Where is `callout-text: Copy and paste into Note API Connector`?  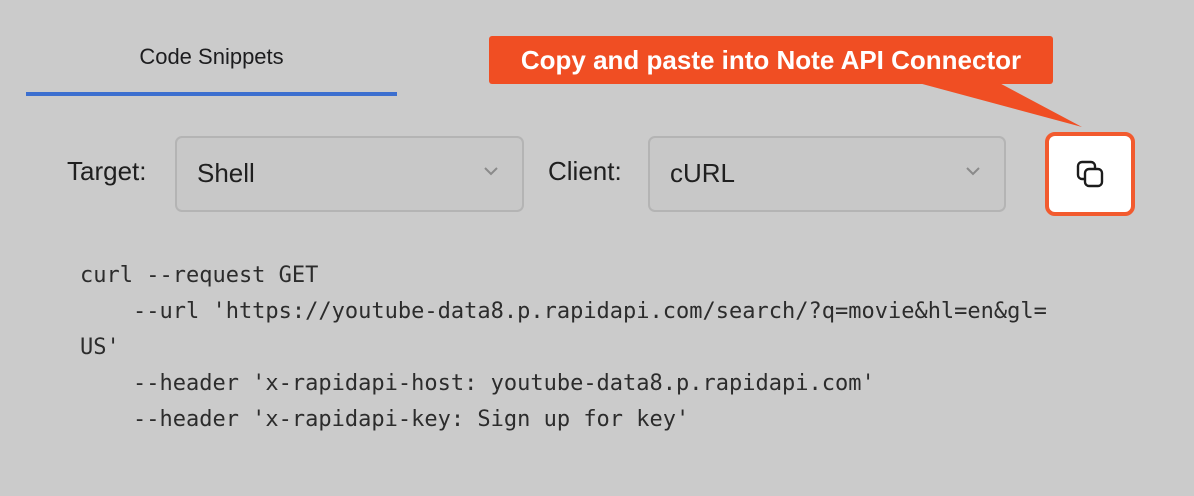
callout-text: Copy and paste into Note API Connector is located at coordinates (771, 59).